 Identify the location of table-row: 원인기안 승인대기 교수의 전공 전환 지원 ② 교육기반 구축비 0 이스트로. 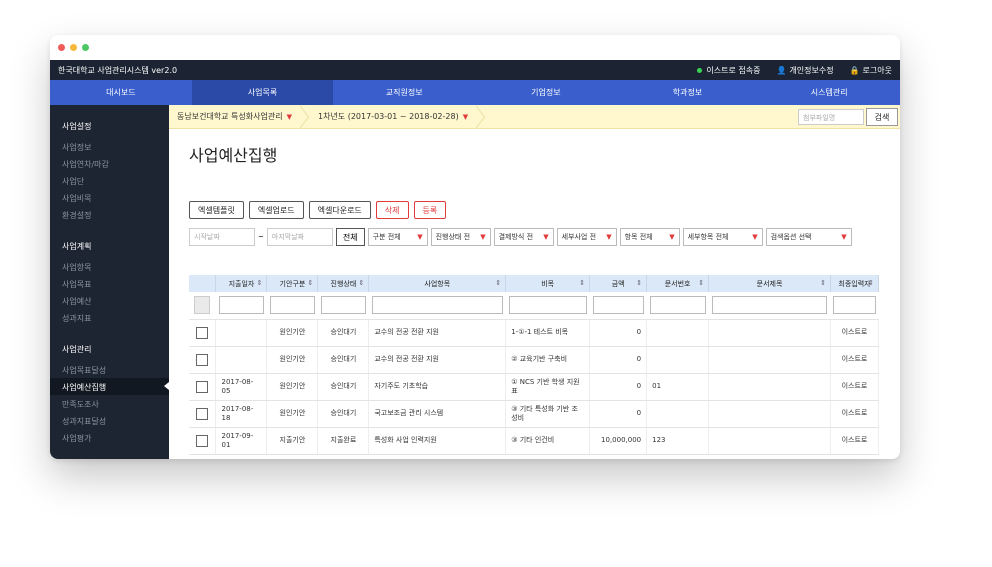
(534, 360).